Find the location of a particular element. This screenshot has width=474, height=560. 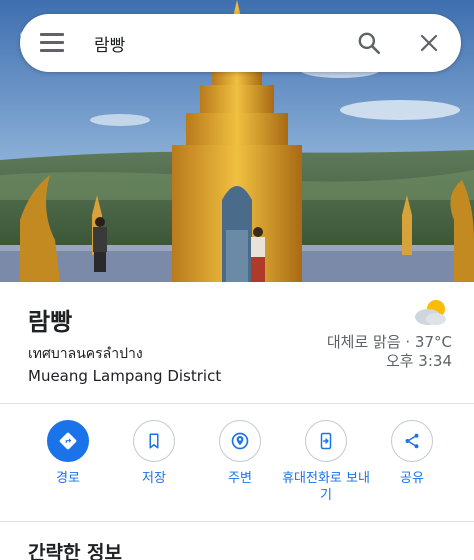

place-district: Mueang Lampang District is located at coordinates (125, 376).